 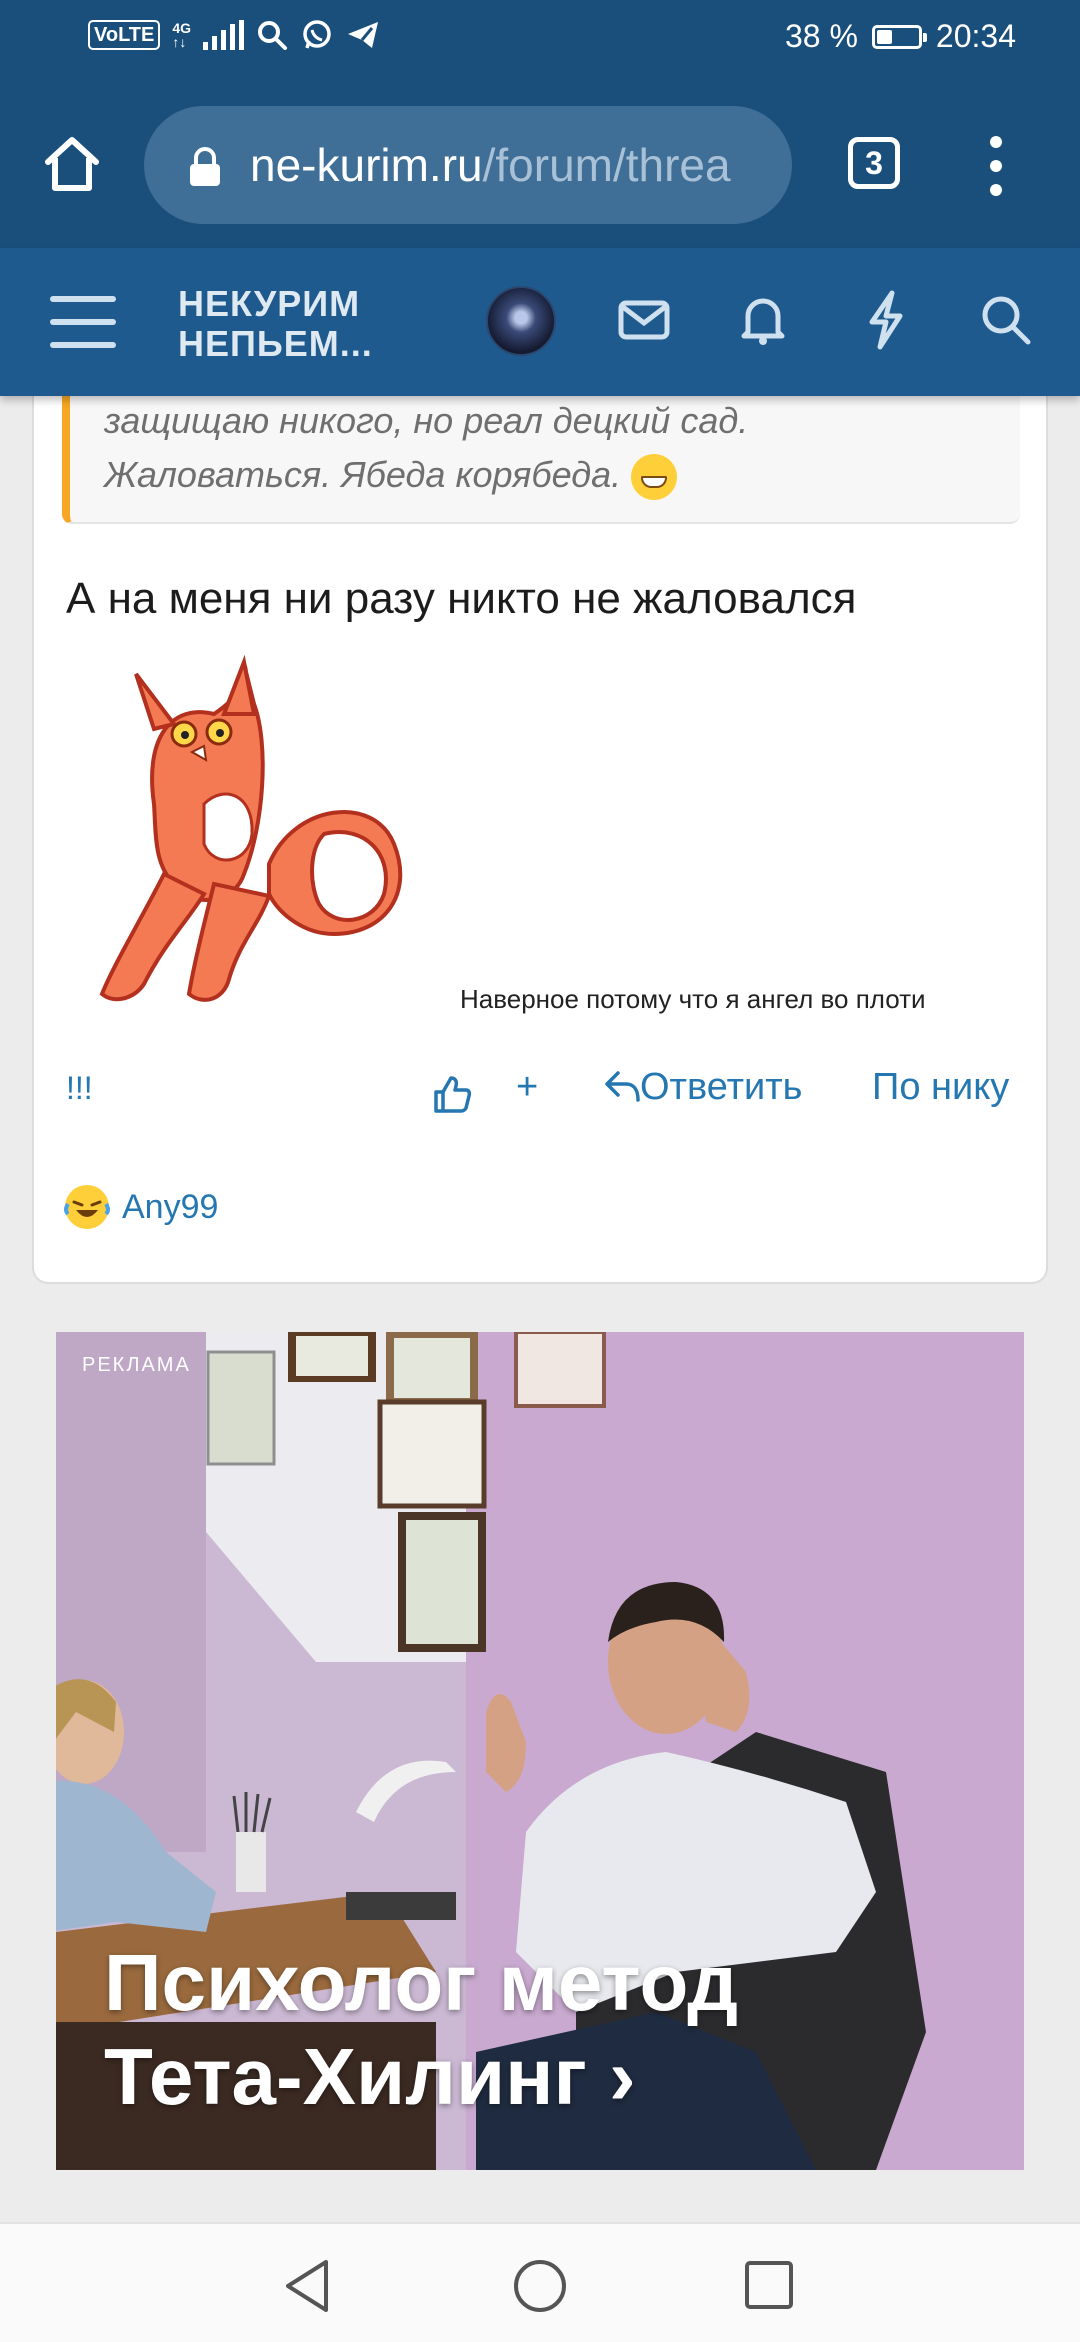 I want to click on home-icon, so click(x=72, y=164).